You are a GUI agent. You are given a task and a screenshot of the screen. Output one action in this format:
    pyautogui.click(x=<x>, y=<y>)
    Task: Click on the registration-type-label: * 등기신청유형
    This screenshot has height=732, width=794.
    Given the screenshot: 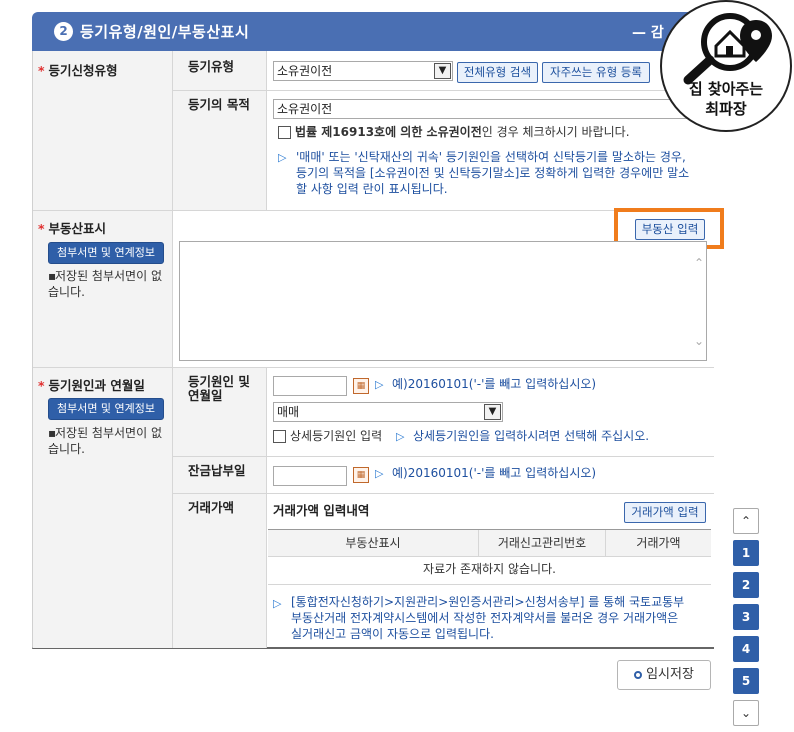 What is the action you would take?
    pyautogui.click(x=78, y=70)
    